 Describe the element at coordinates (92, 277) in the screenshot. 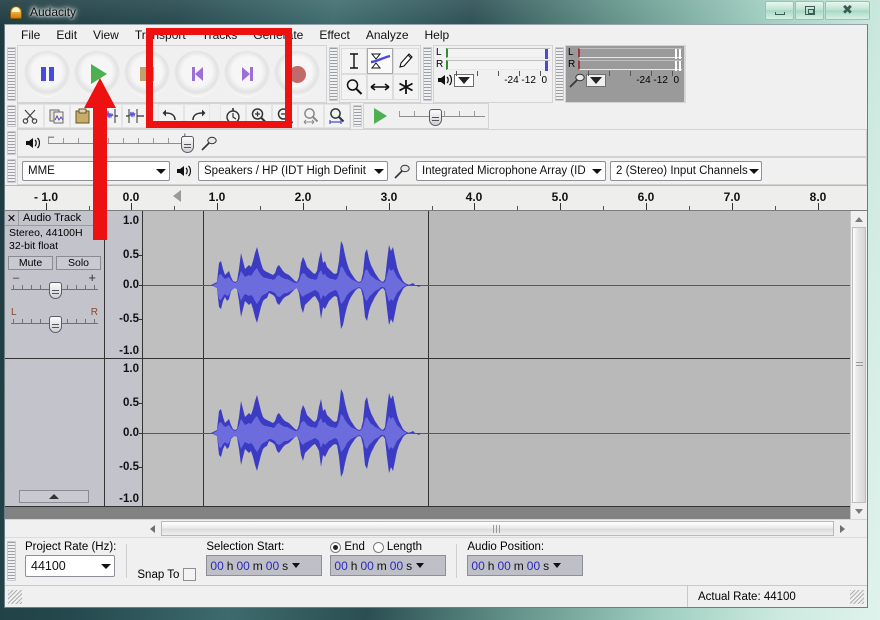

I see `gain-plus-label: +` at that location.